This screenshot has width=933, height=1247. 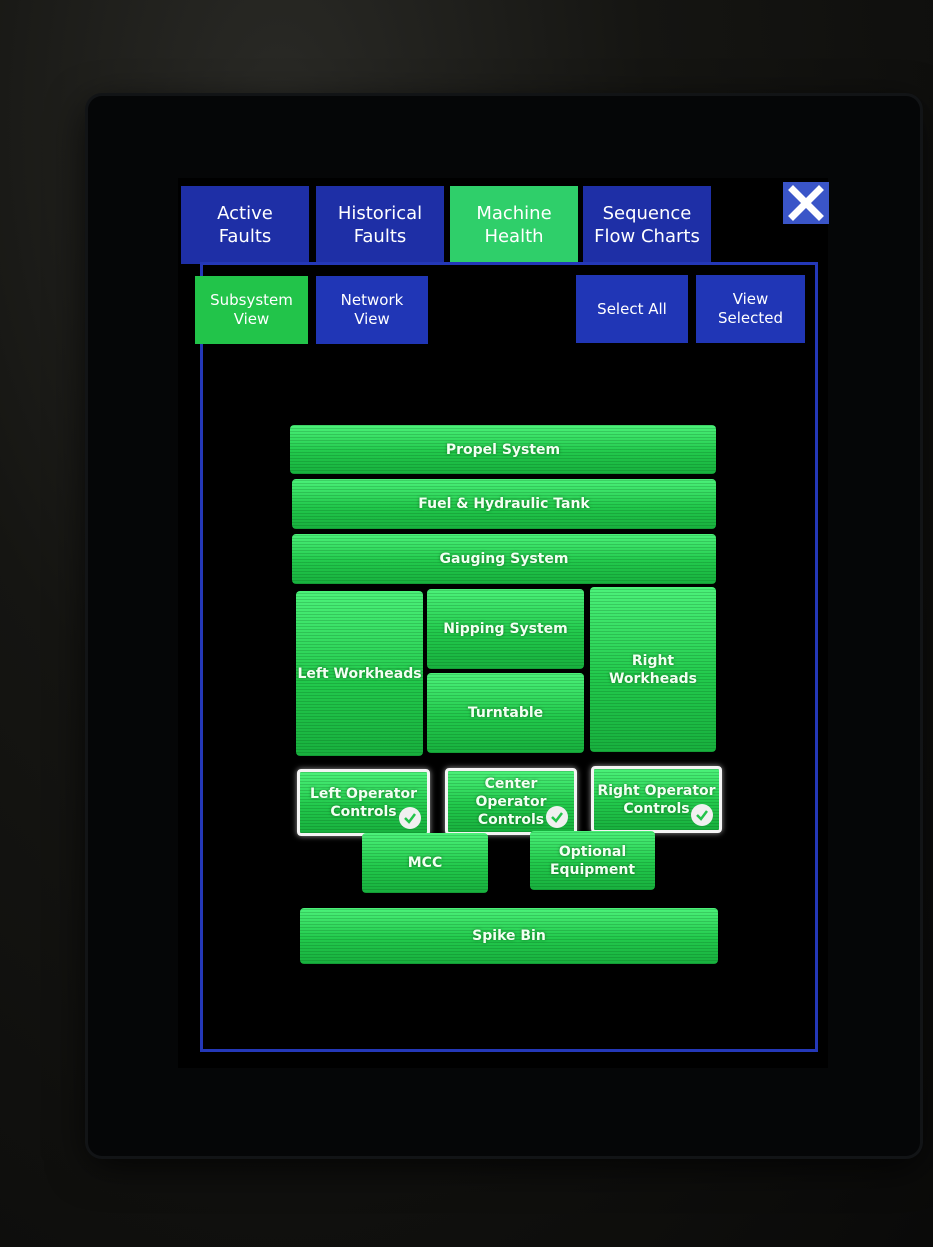 I want to click on right-operator-controls-button: Right Operator Controls, so click(x=656, y=799).